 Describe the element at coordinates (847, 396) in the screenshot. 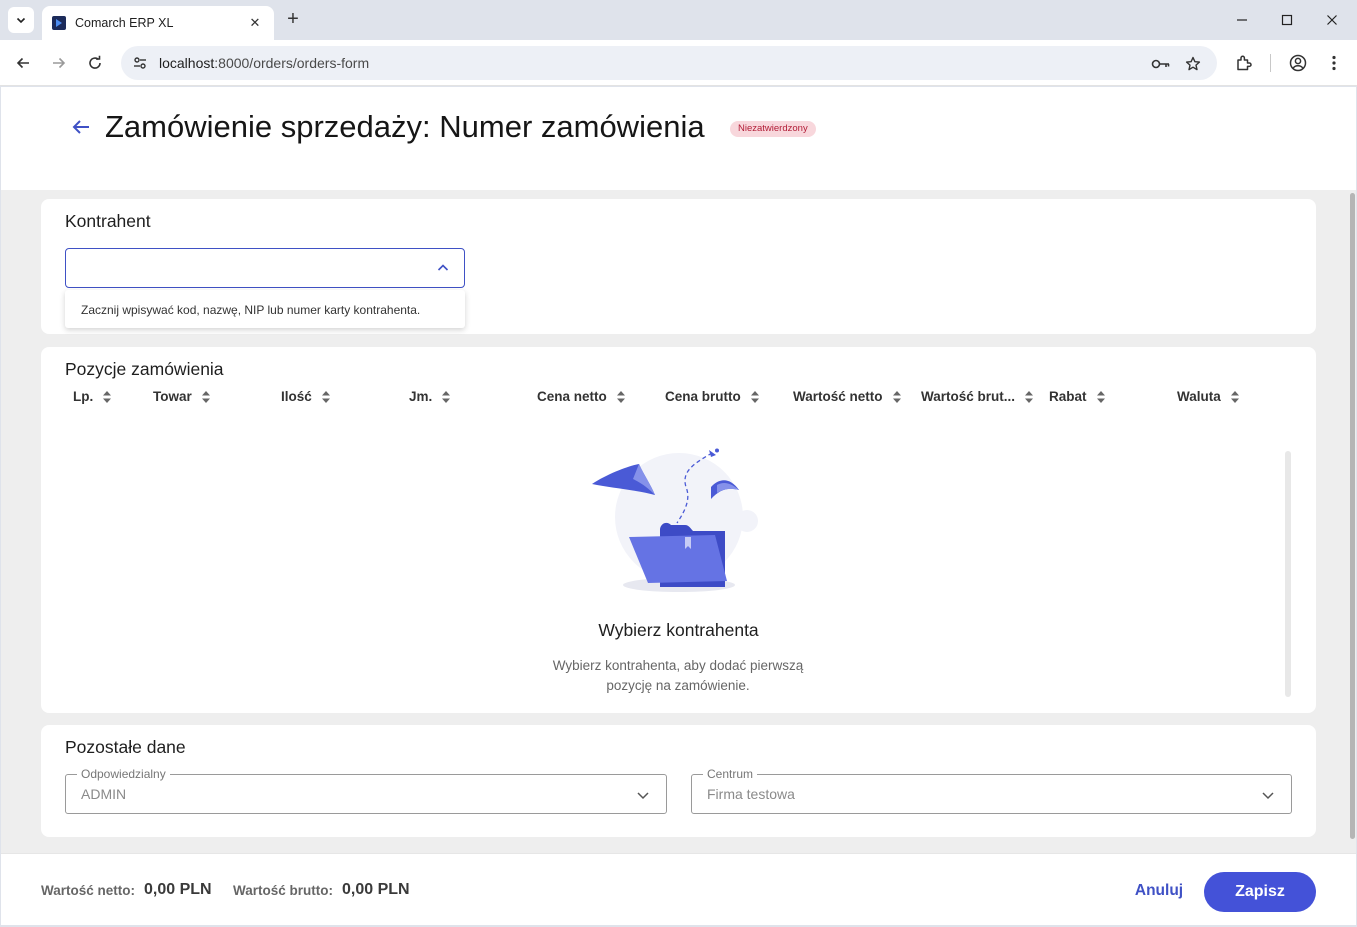

I see `column-header-wartosc-netto: Wartość netto` at that location.